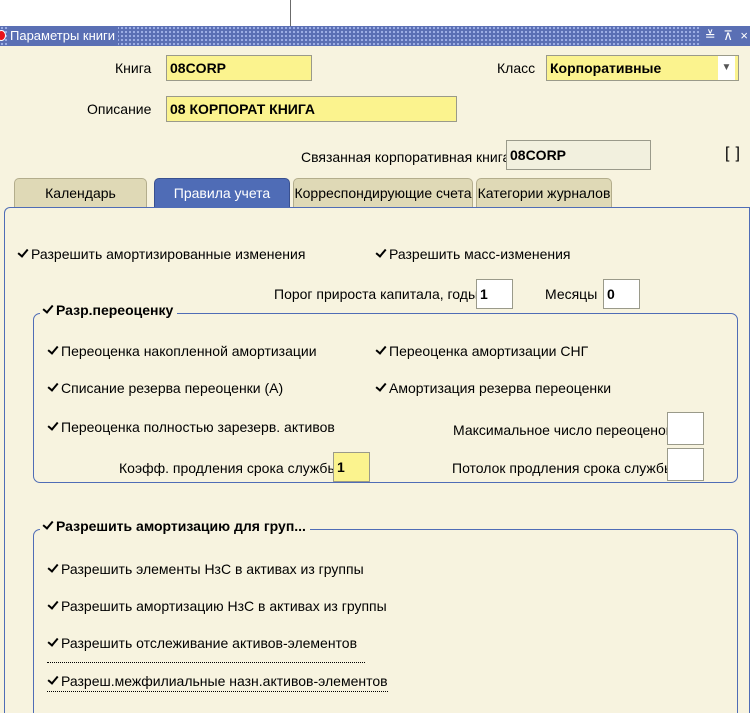 The height and width of the screenshot is (713, 750). I want to click on descriptive-flexfield: [], so click(732, 154).